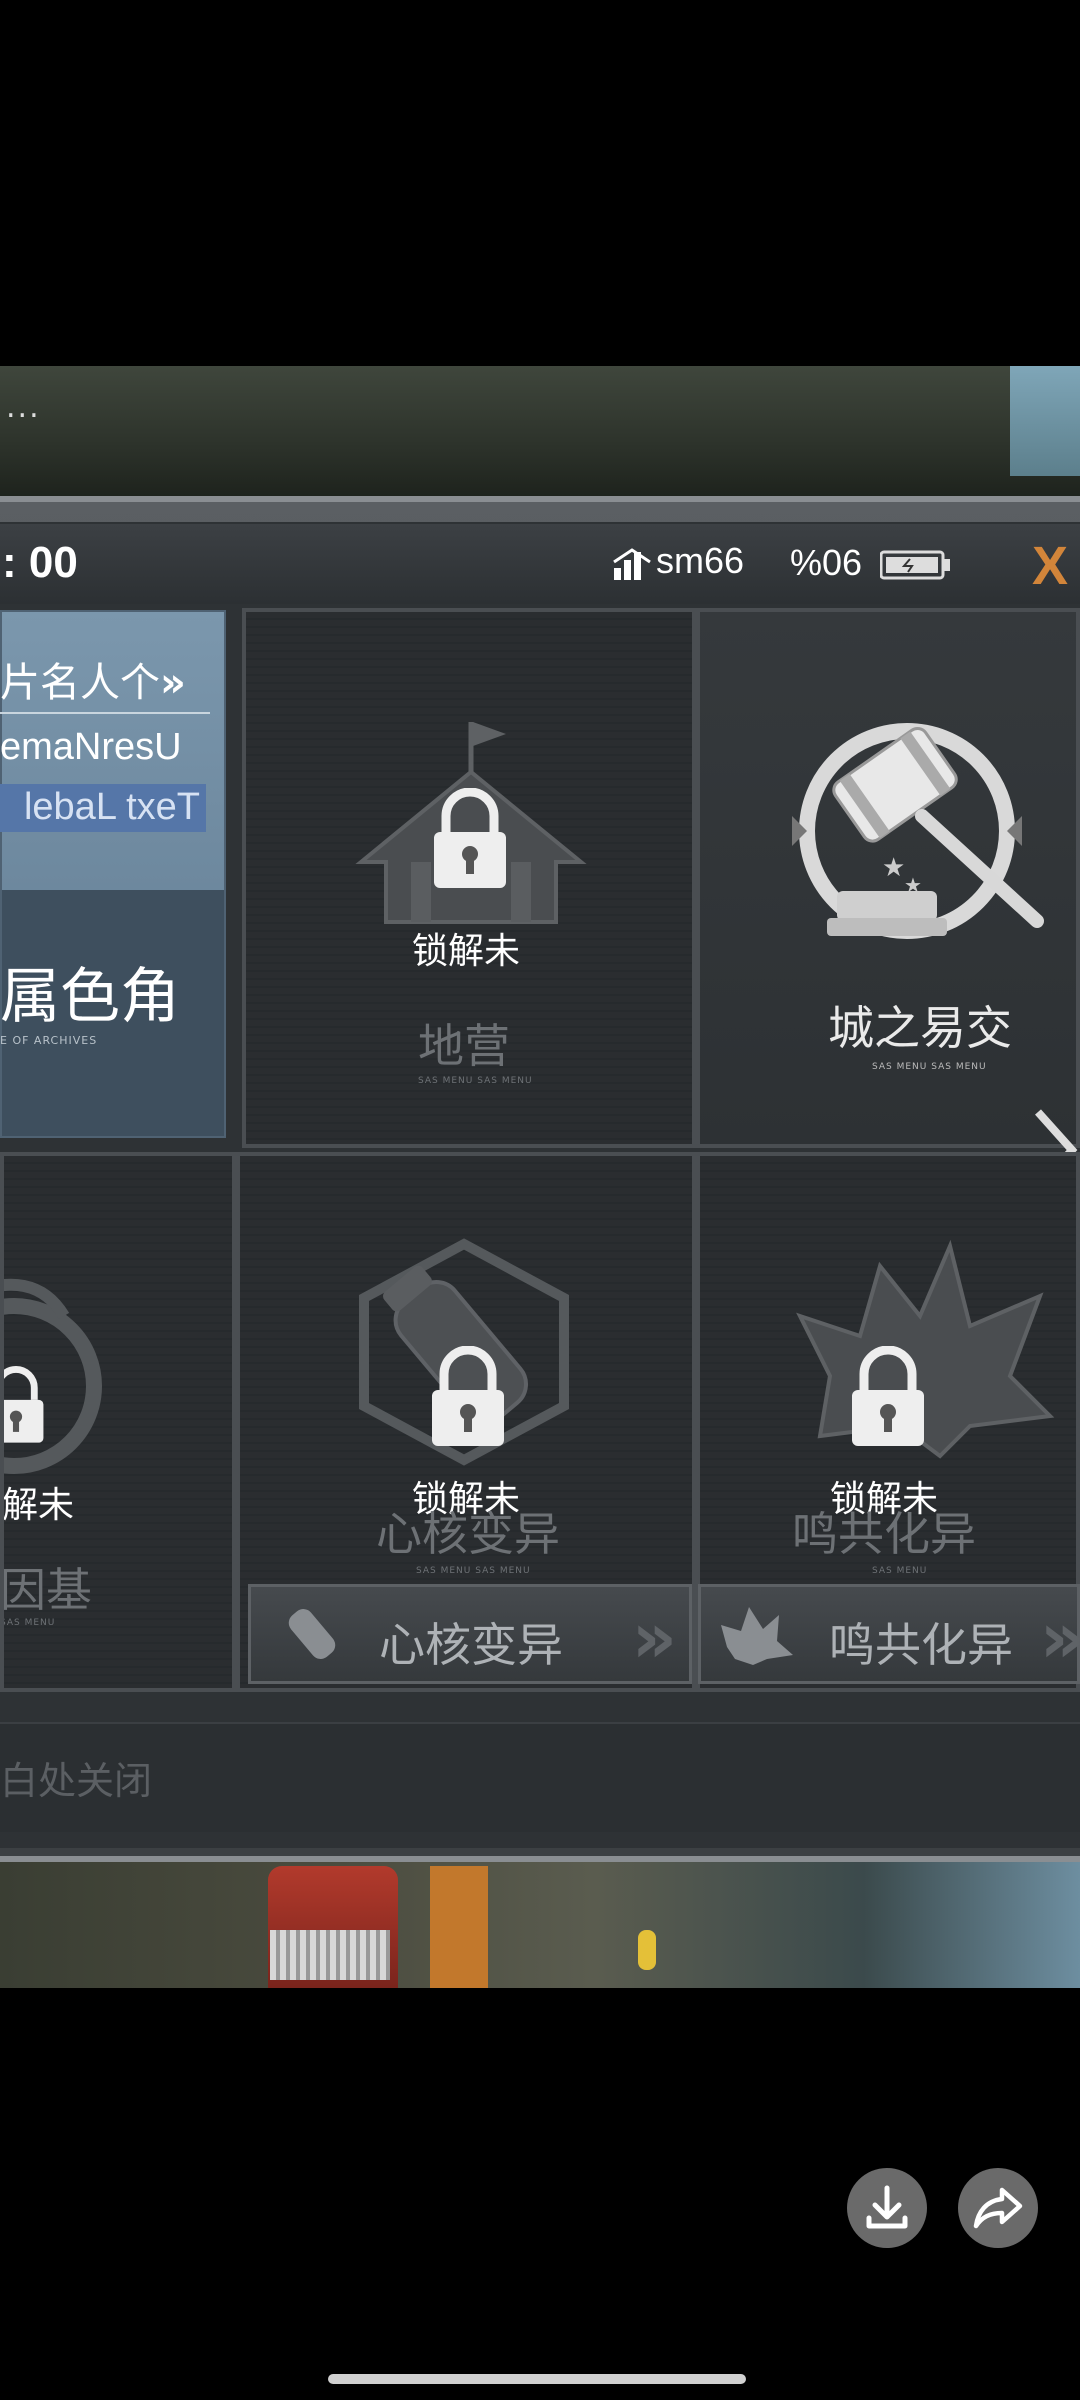 The image size is (1080, 2400). What do you see at coordinates (91, 747) in the screenshot?
I see `profile-username: emaNresU` at bounding box center [91, 747].